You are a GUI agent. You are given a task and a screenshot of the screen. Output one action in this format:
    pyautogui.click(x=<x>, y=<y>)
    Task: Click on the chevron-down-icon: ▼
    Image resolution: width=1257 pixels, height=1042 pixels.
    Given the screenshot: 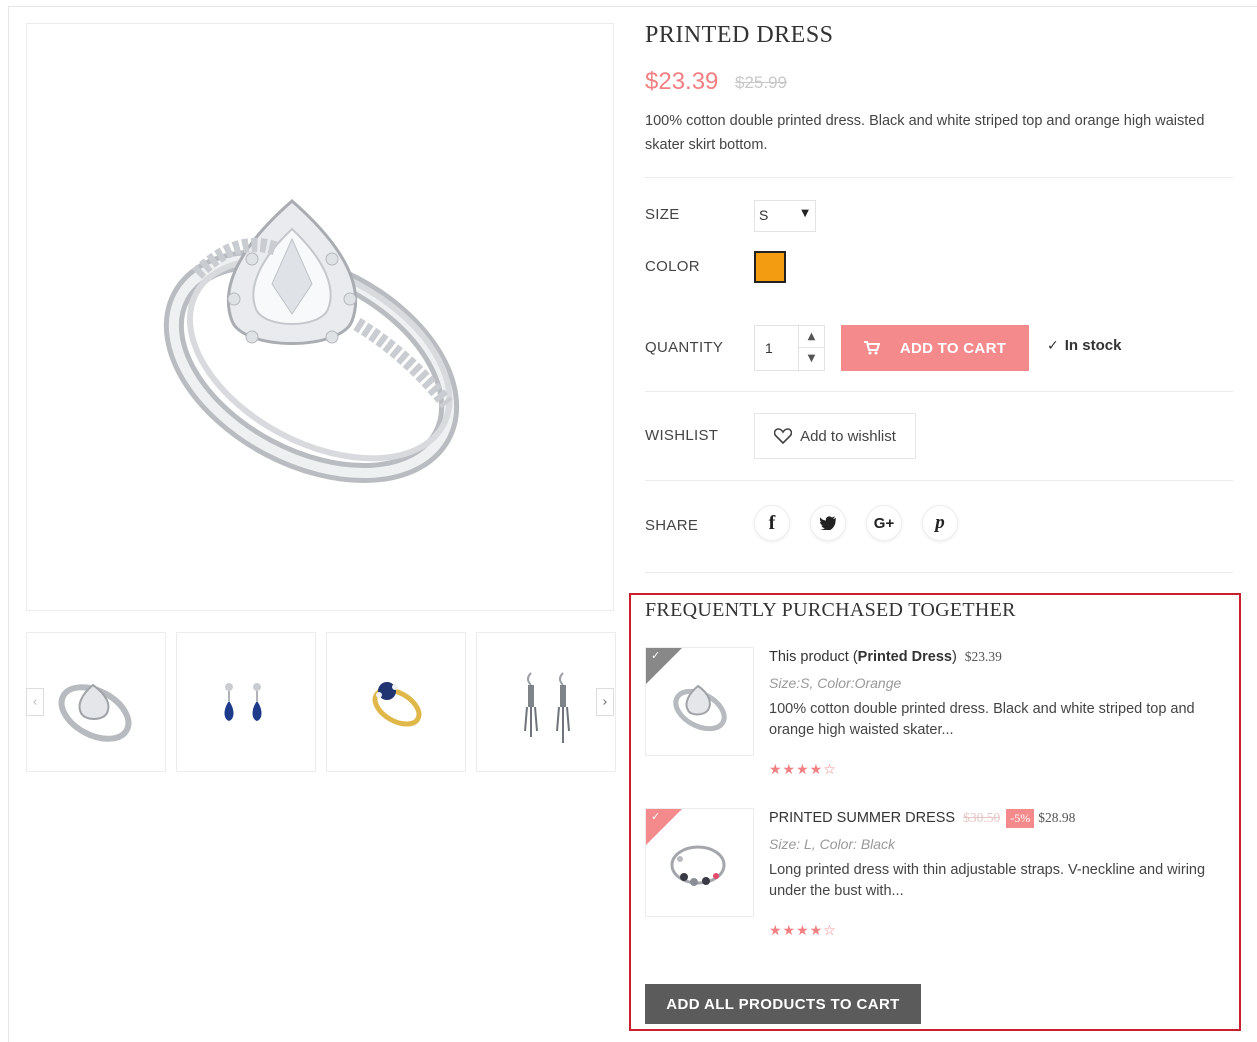 What is the action you would take?
    pyautogui.click(x=805, y=213)
    